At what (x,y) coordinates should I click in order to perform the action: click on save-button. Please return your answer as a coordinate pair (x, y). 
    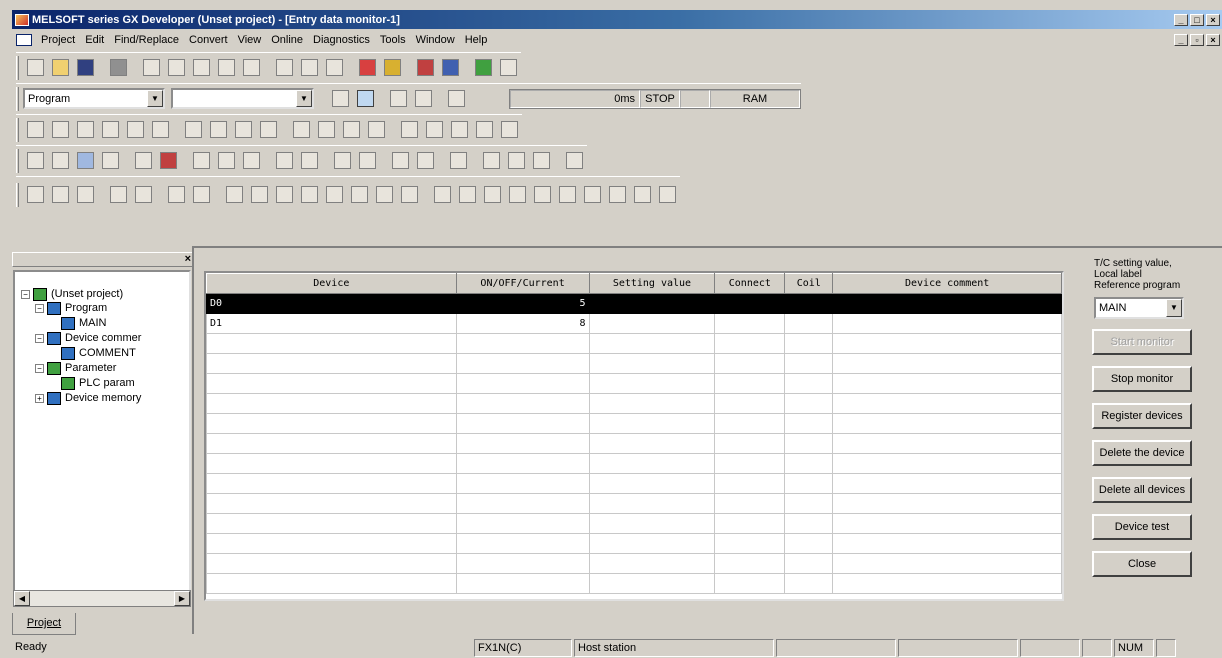
    Looking at the image, I should click on (85, 68).